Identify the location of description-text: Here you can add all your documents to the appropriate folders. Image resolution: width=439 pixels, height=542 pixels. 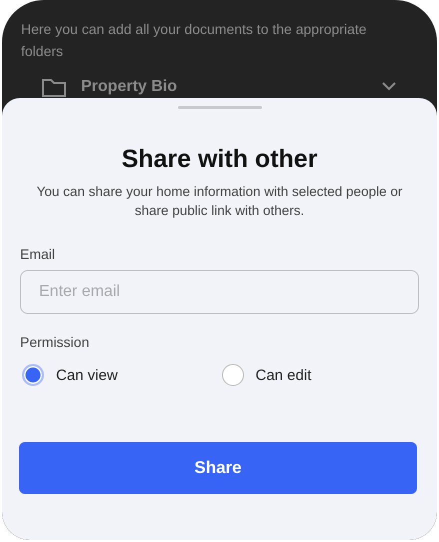
(194, 40).